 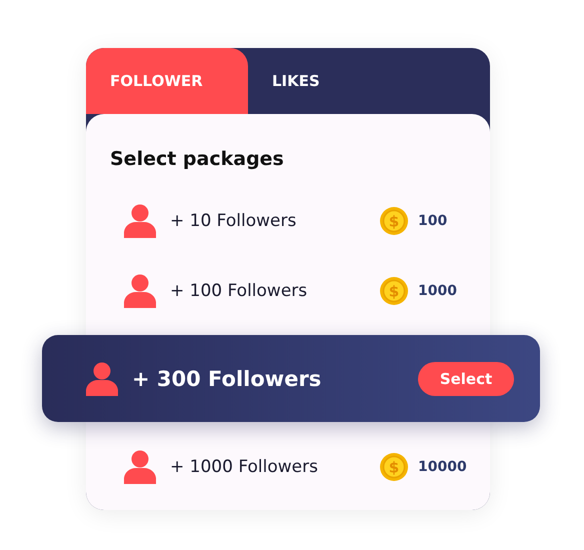 What do you see at coordinates (433, 221) in the screenshot?
I see `price: 100` at bounding box center [433, 221].